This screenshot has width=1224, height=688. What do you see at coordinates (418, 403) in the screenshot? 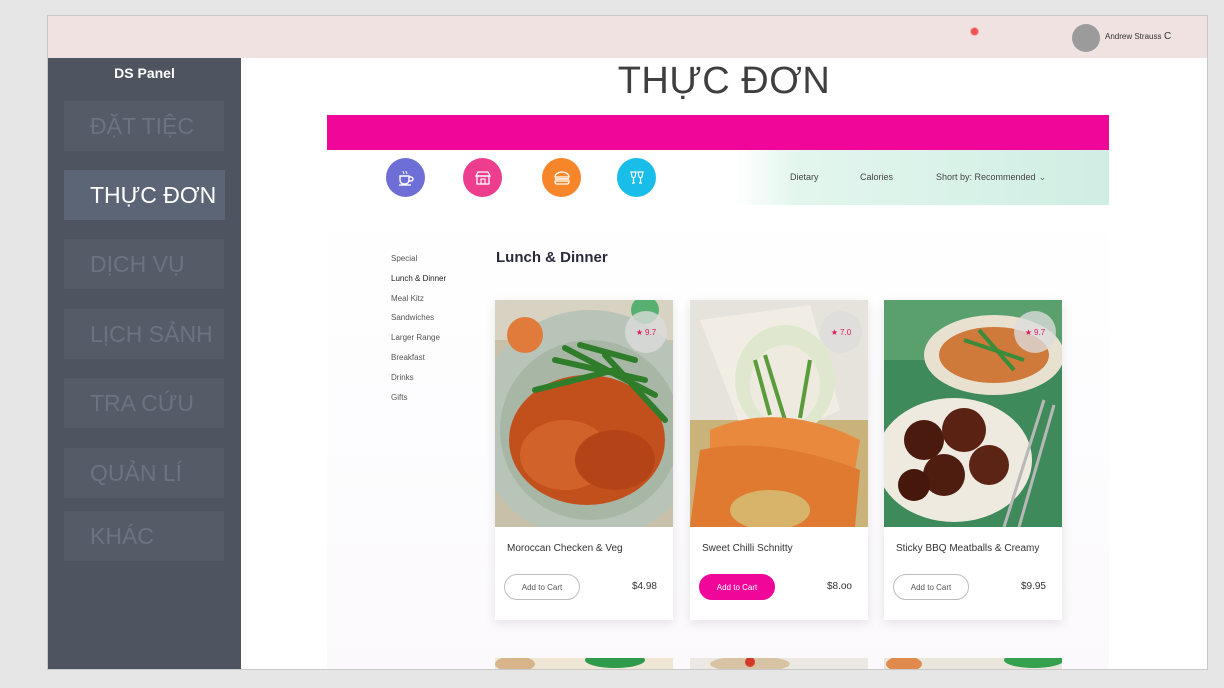
I see `category-gifts: Gifts` at bounding box center [418, 403].